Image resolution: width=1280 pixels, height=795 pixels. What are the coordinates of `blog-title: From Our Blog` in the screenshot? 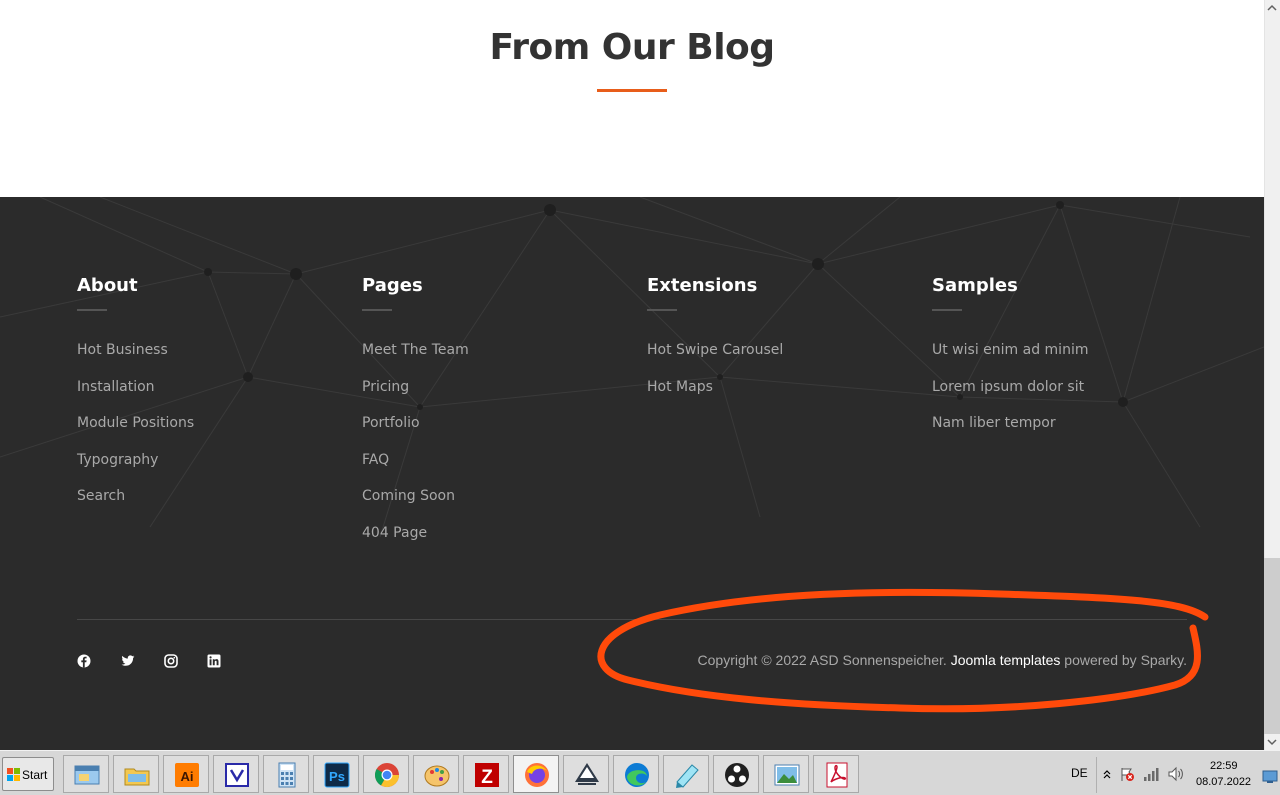 It's located at (632, 47).